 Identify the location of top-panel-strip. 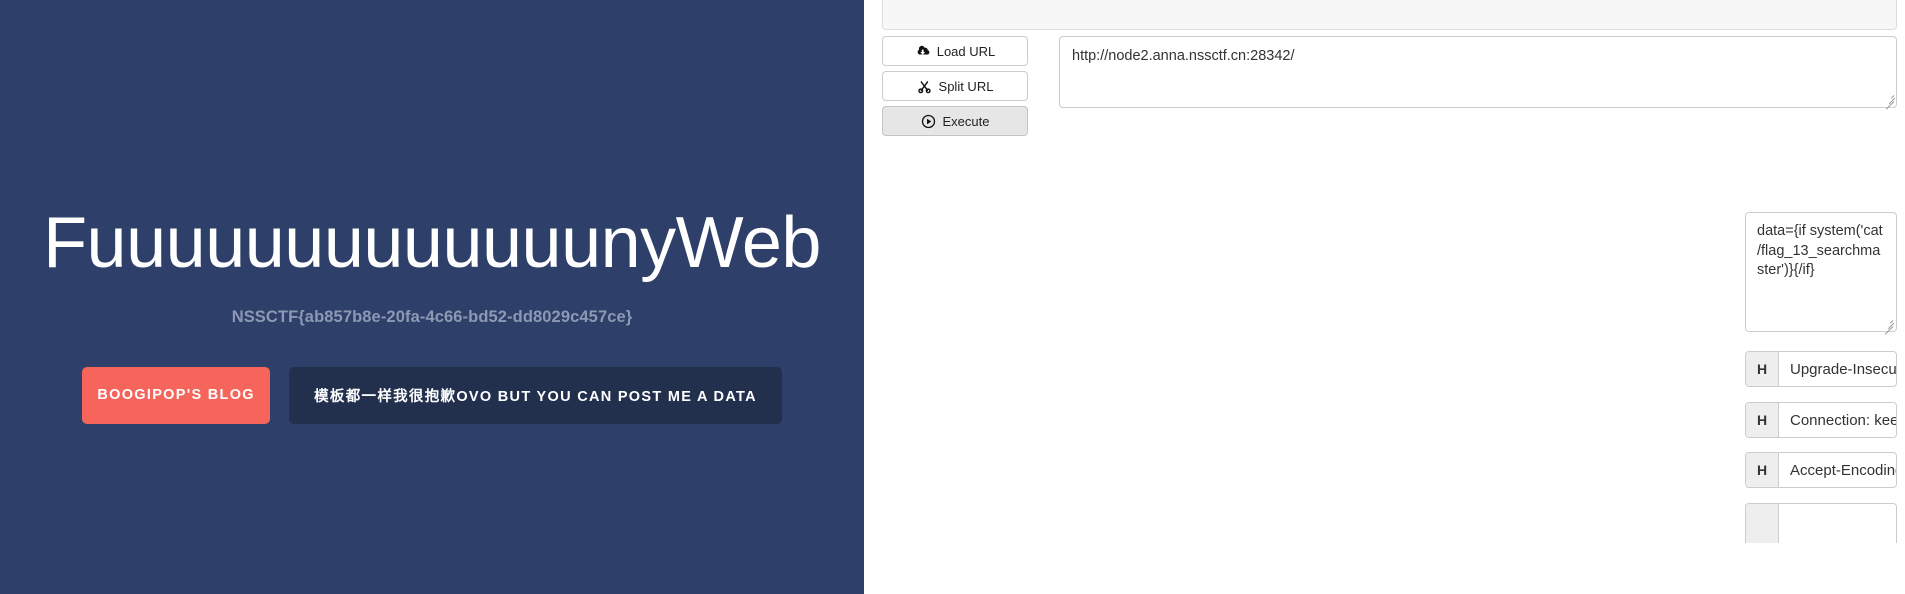
(1389, 15).